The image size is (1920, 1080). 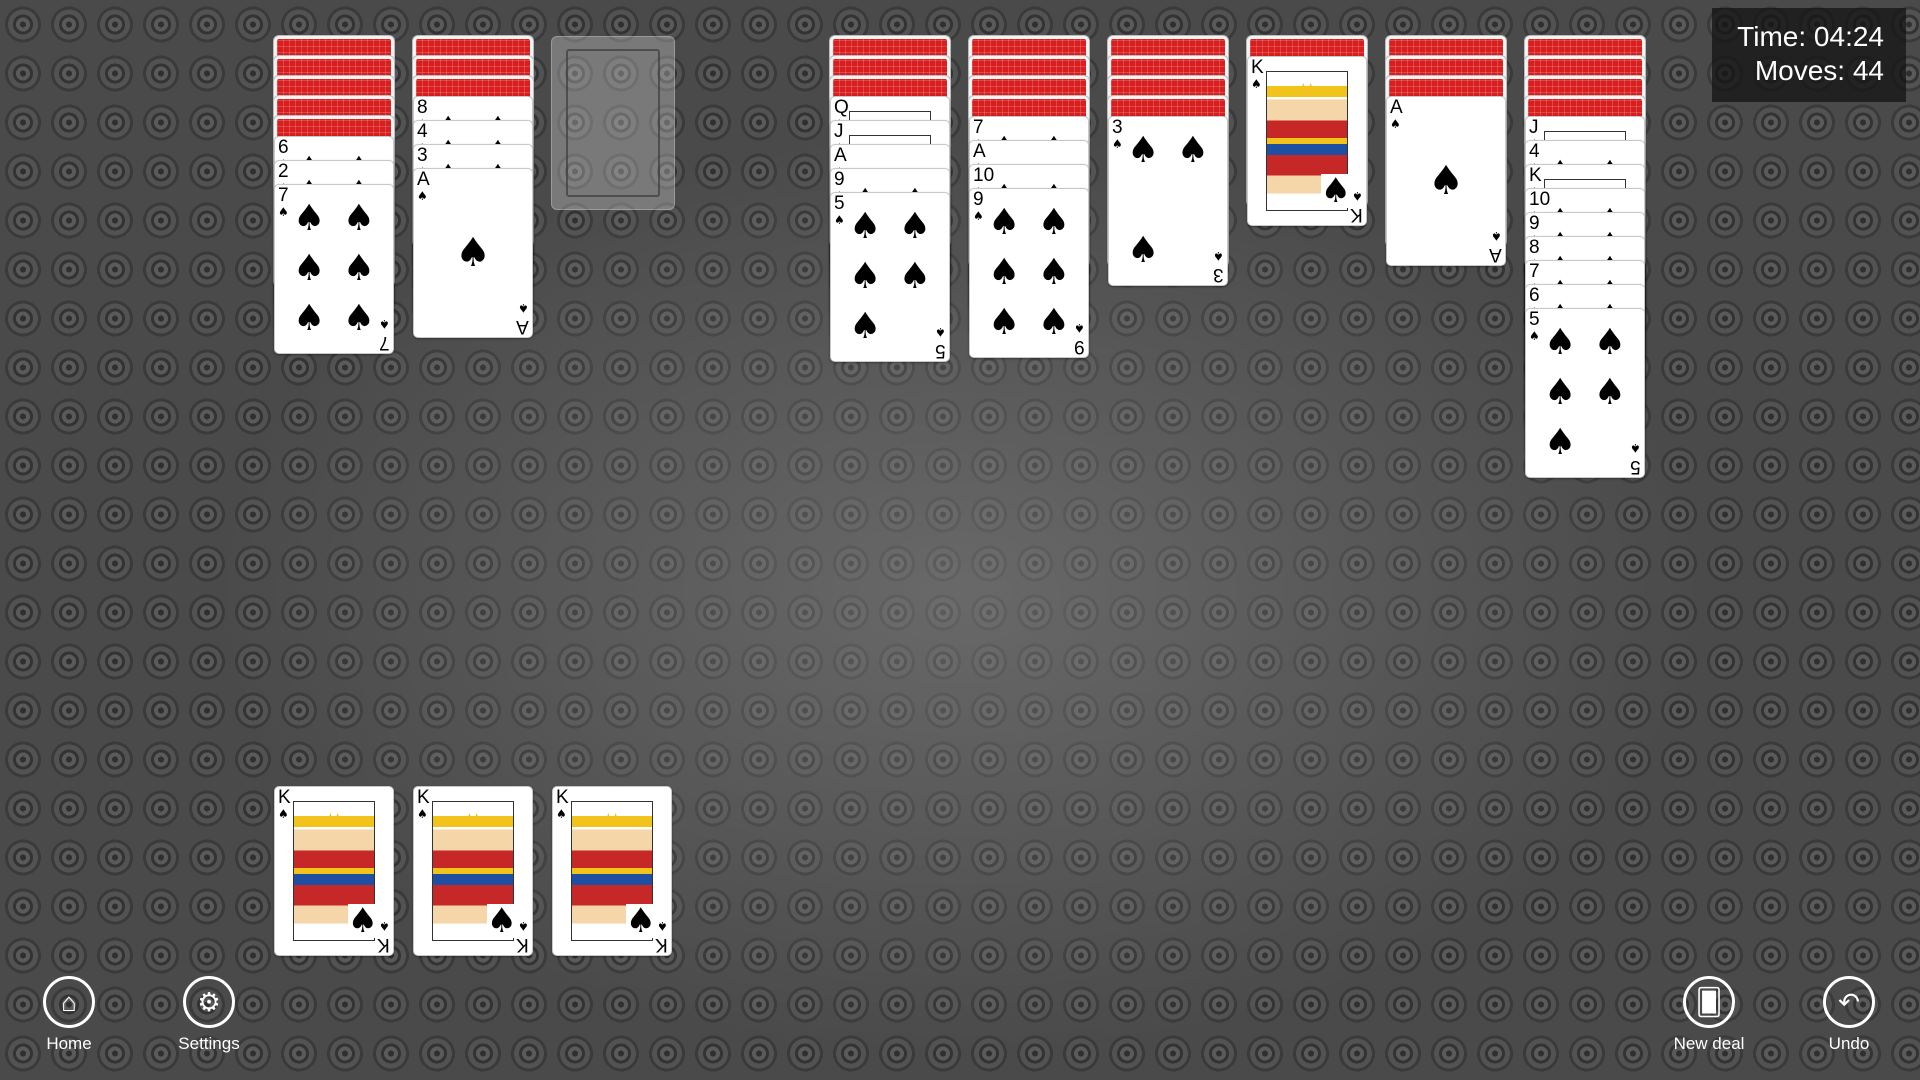 What do you see at coordinates (1849, 1002) in the screenshot?
I see `undo-icon: ↶` at bounding box center [1849, 1002].